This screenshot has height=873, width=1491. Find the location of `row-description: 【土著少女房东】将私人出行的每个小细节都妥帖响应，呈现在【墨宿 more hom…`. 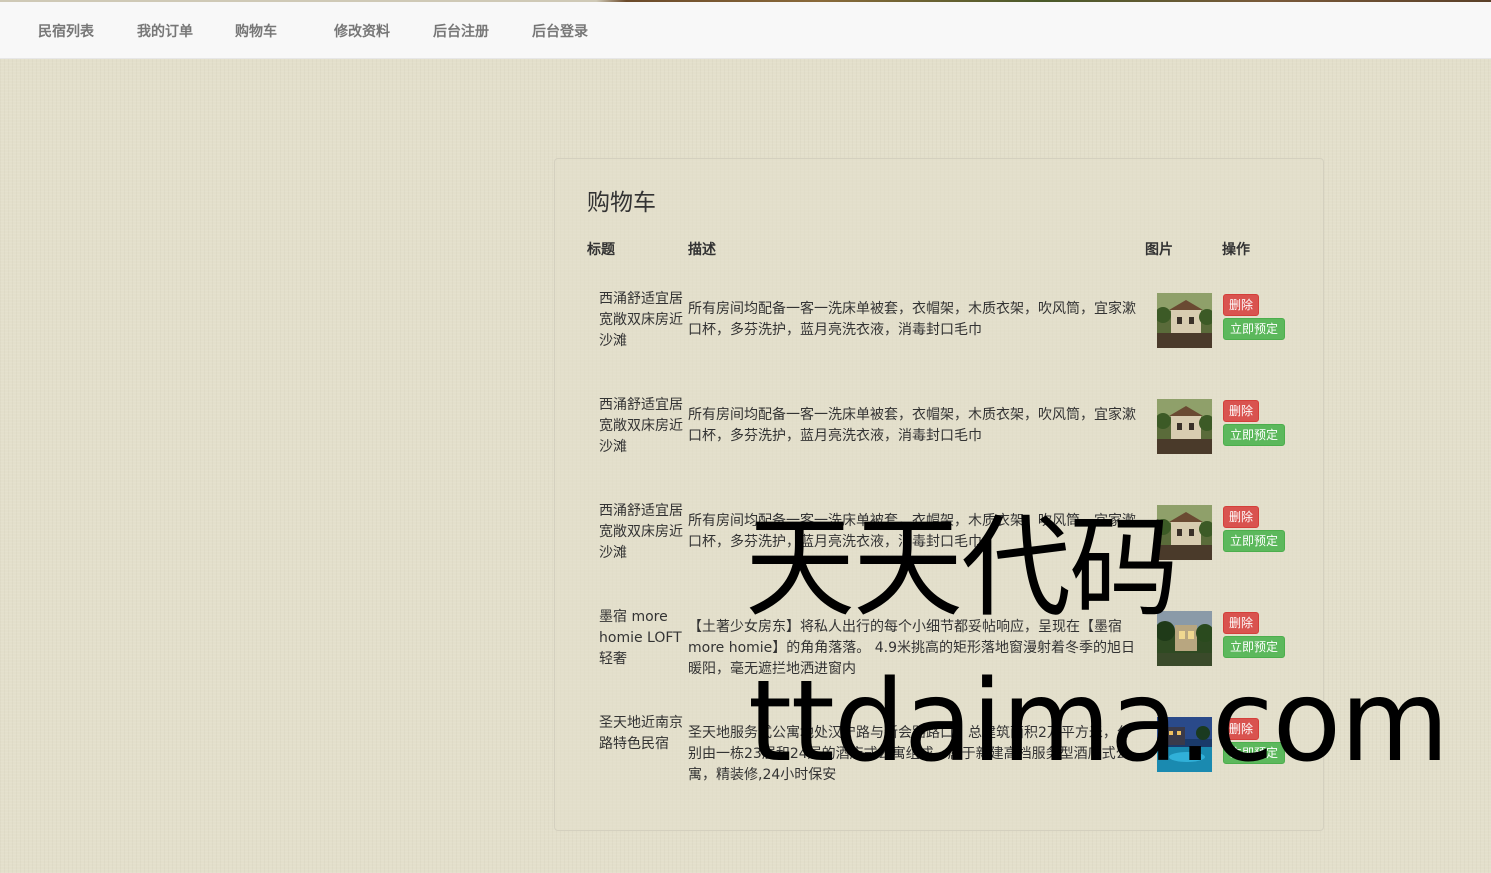

row-description: 【土著少女房东】将私人出行的每个小细节都妥帖响应，呈现在【墨宿 more hom… is located at coordinates (912, 648).